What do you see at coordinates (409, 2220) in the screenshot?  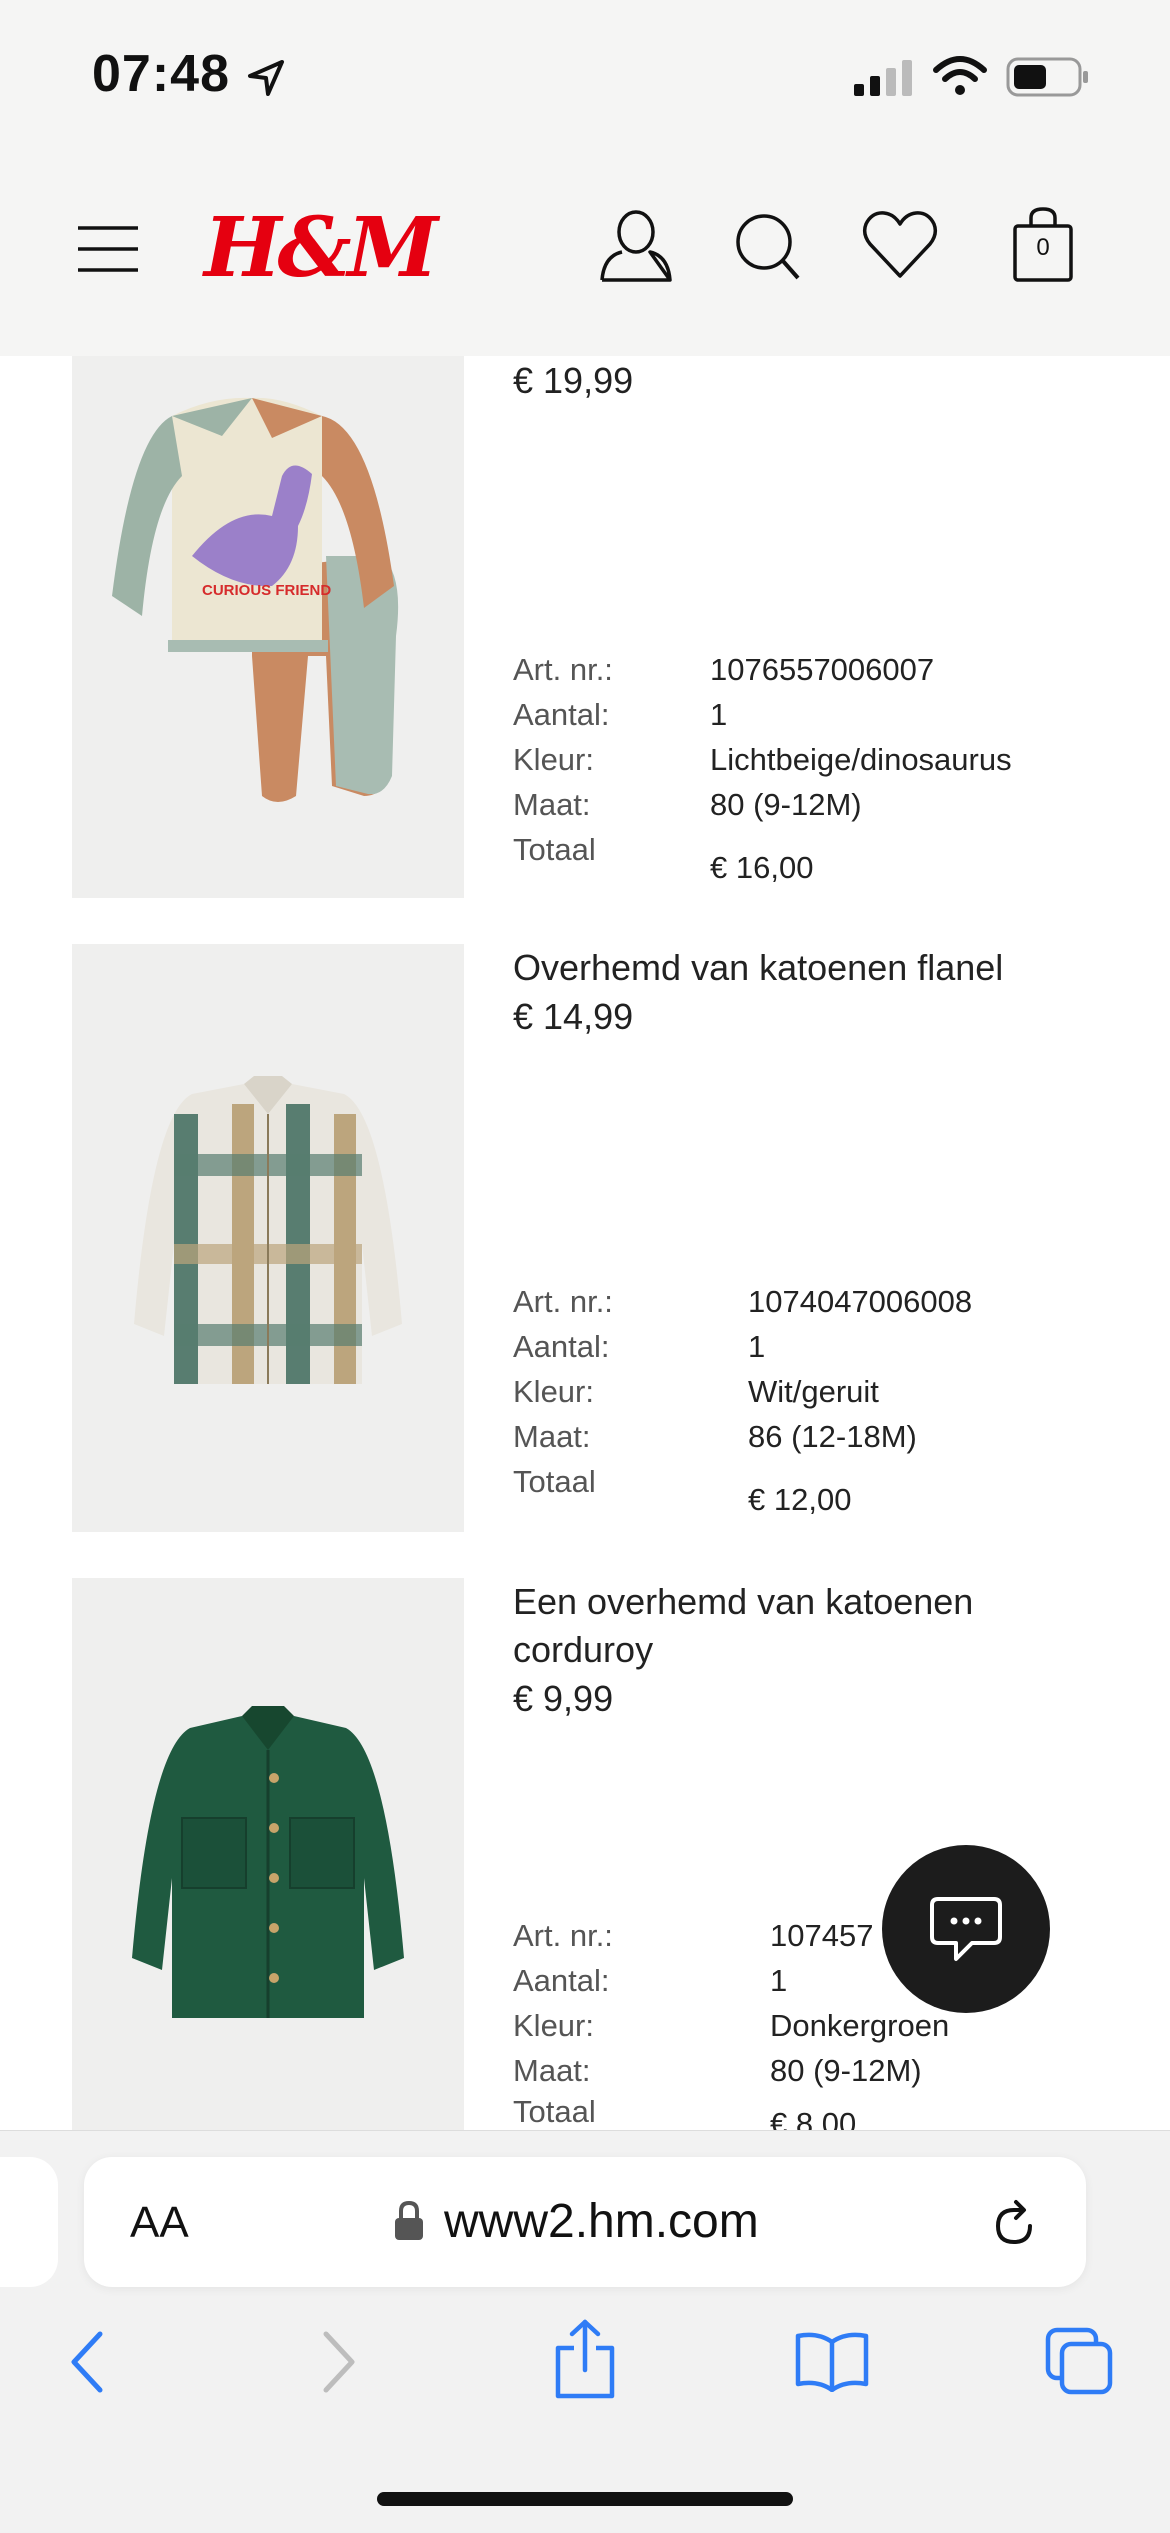 I see `lock-icon` at bounding box center [409, 2220].